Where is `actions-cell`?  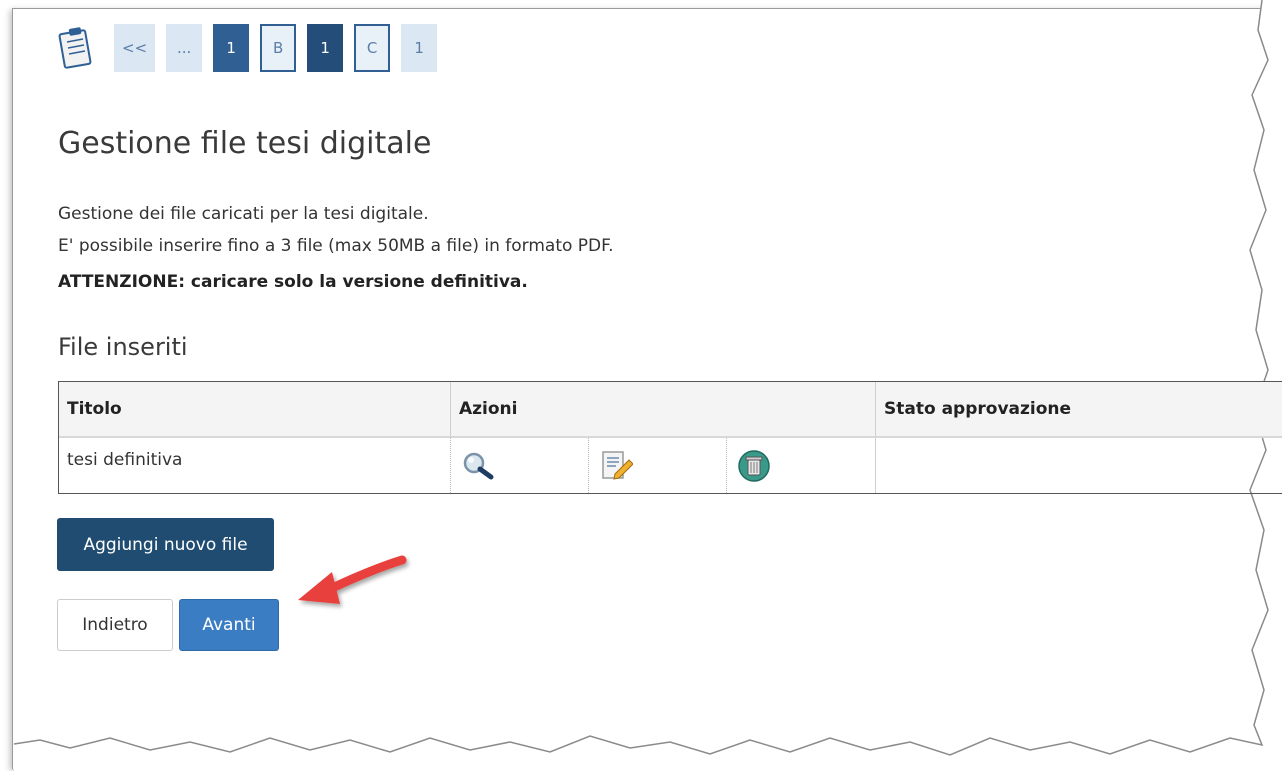
actions-cell is located at coordinates (663, 465).